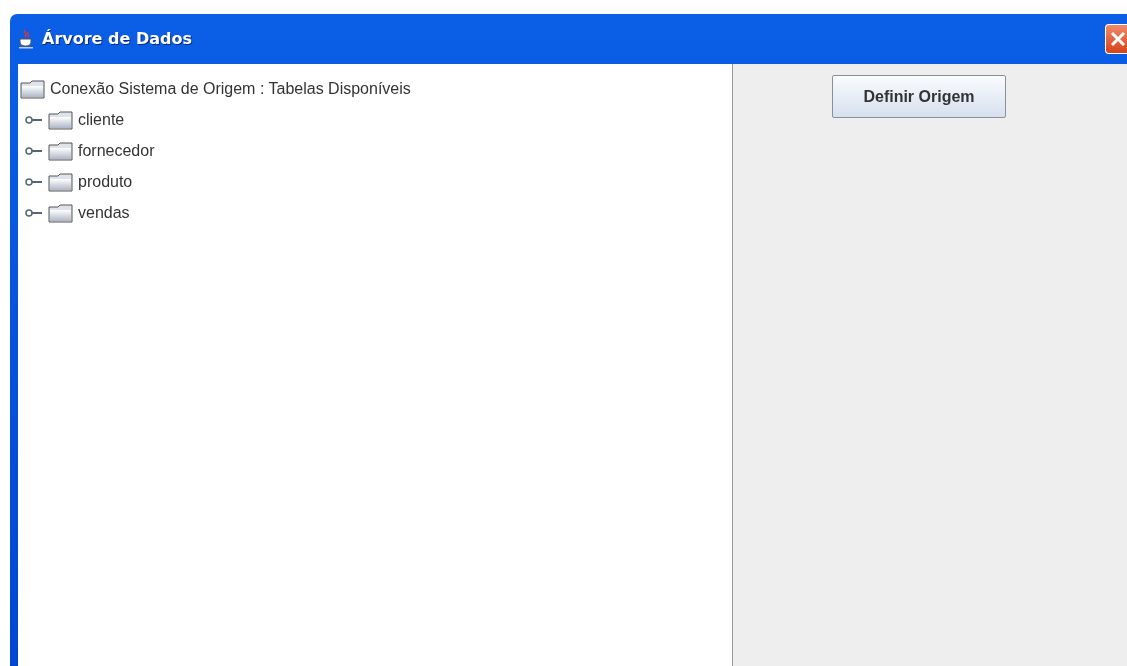 This screenshot has width=1127, height=666. Describe the element at coordinates (116, 150) in the screenshot. I see `tree-node: fornecedor` at that location.